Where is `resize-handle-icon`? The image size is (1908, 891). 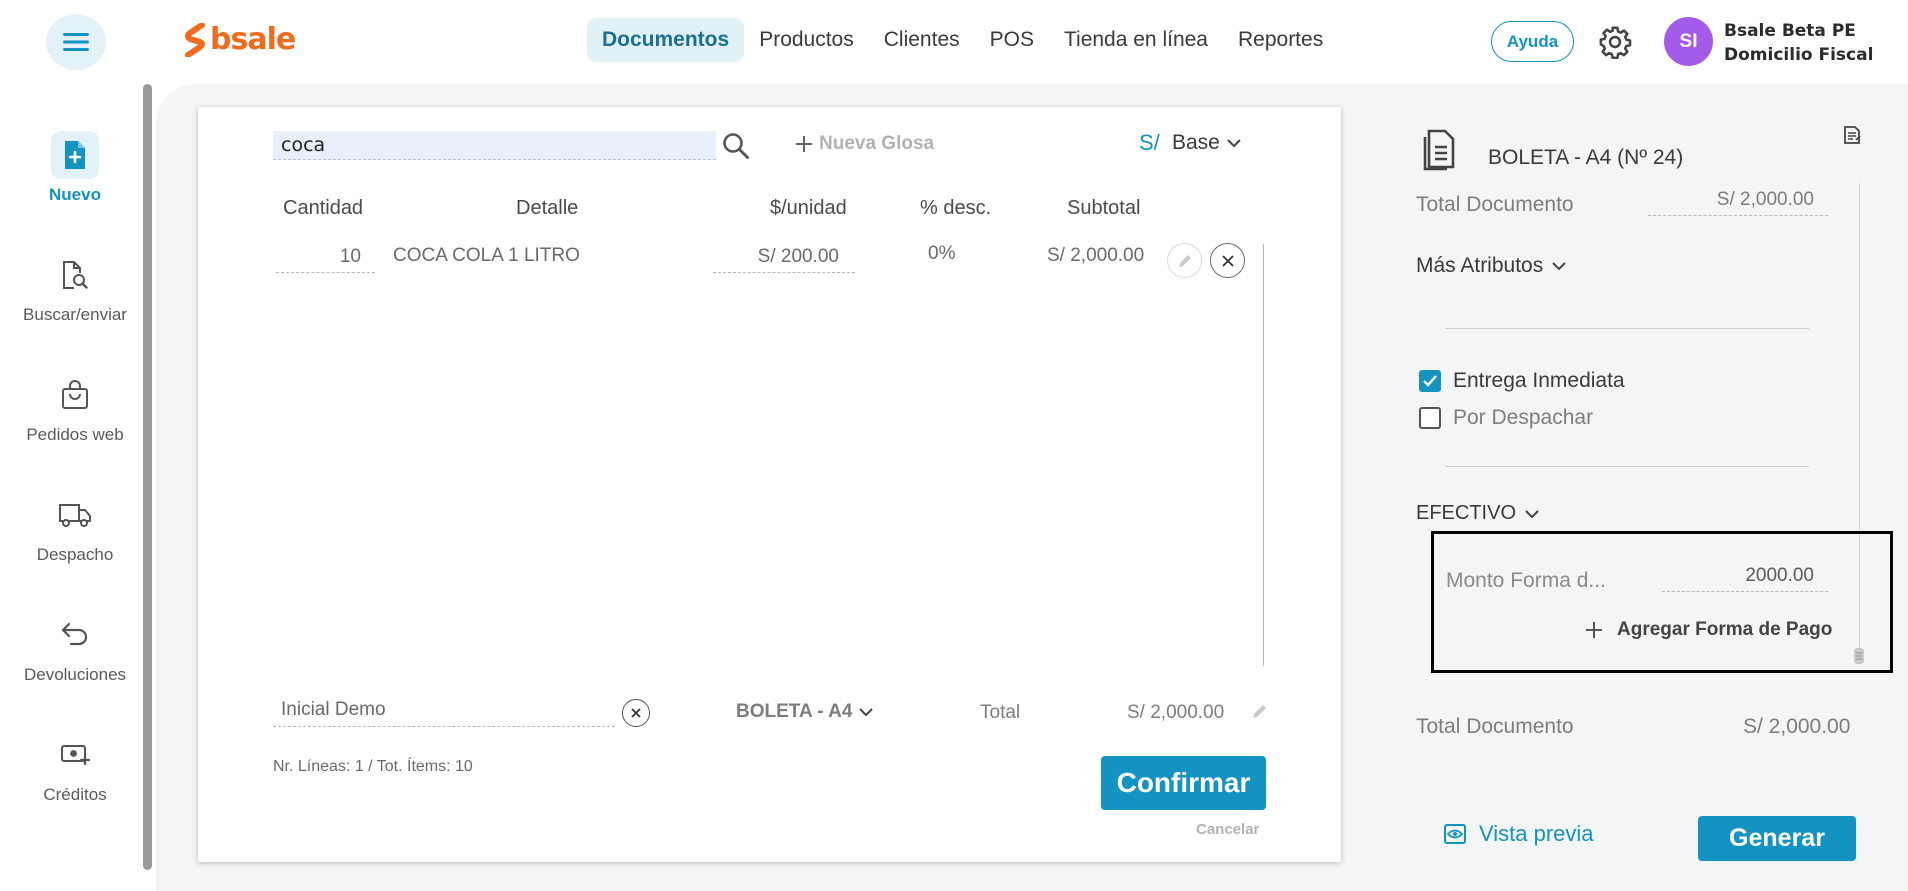
resize-handle-icon is located at coordinates (1859, 656).